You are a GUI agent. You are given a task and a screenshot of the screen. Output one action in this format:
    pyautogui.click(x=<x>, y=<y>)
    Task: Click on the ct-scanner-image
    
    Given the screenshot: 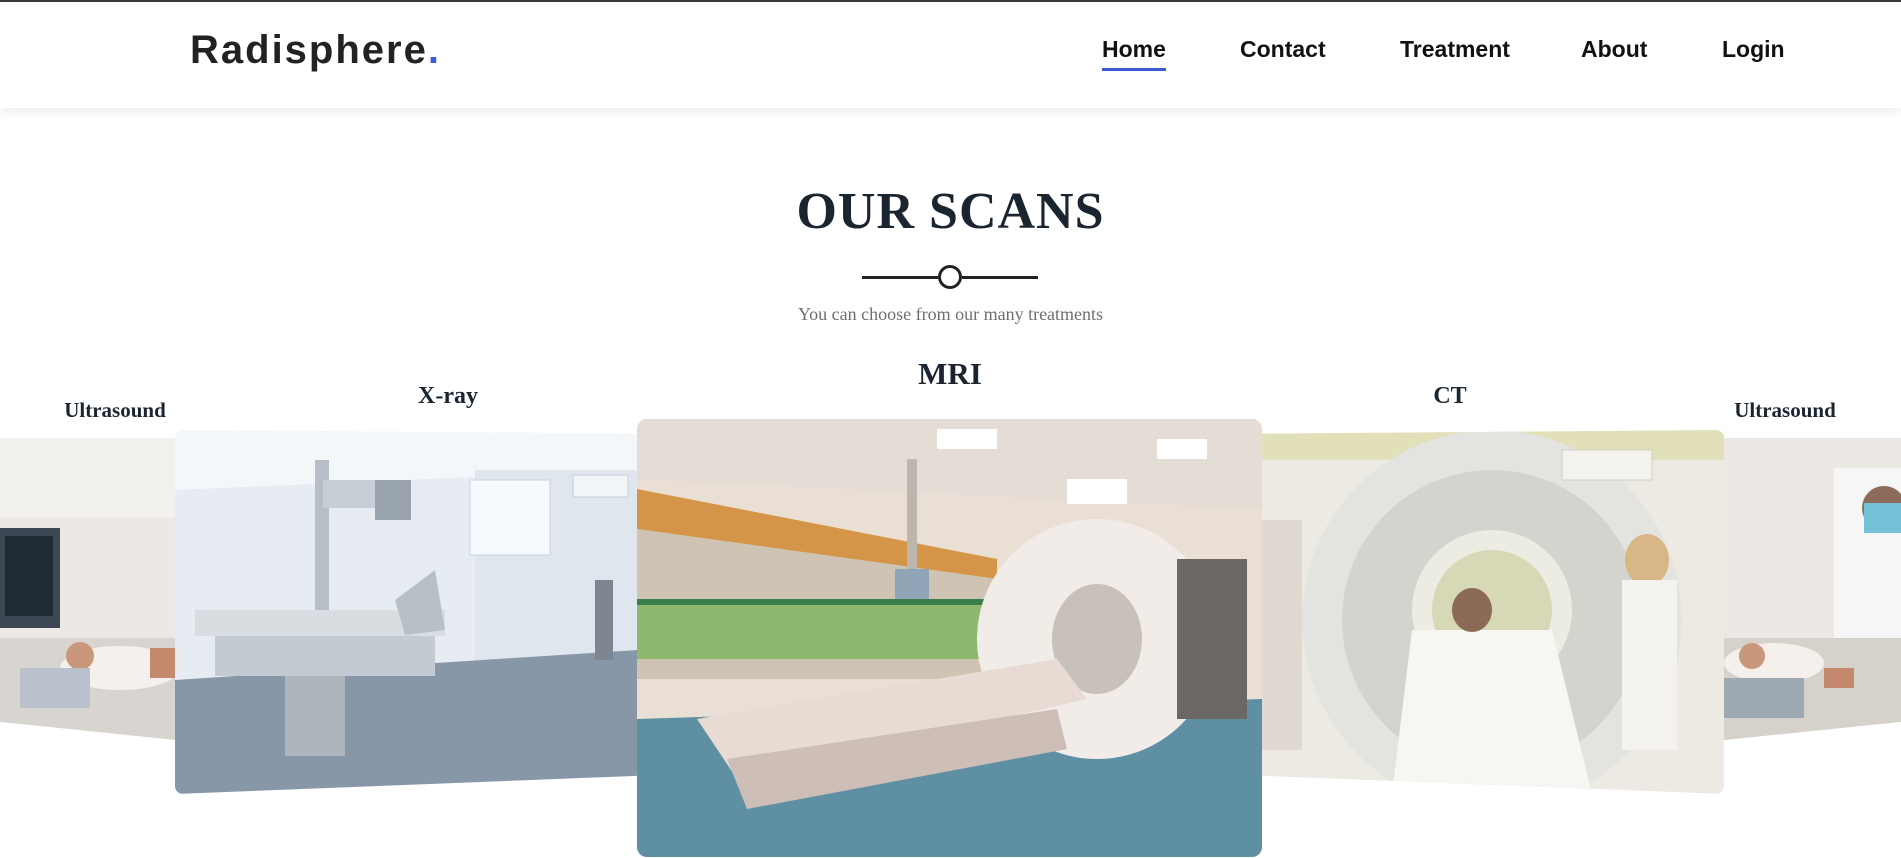 What is the action you would take?
    pyautogui.click(x=1493, y=612)
    